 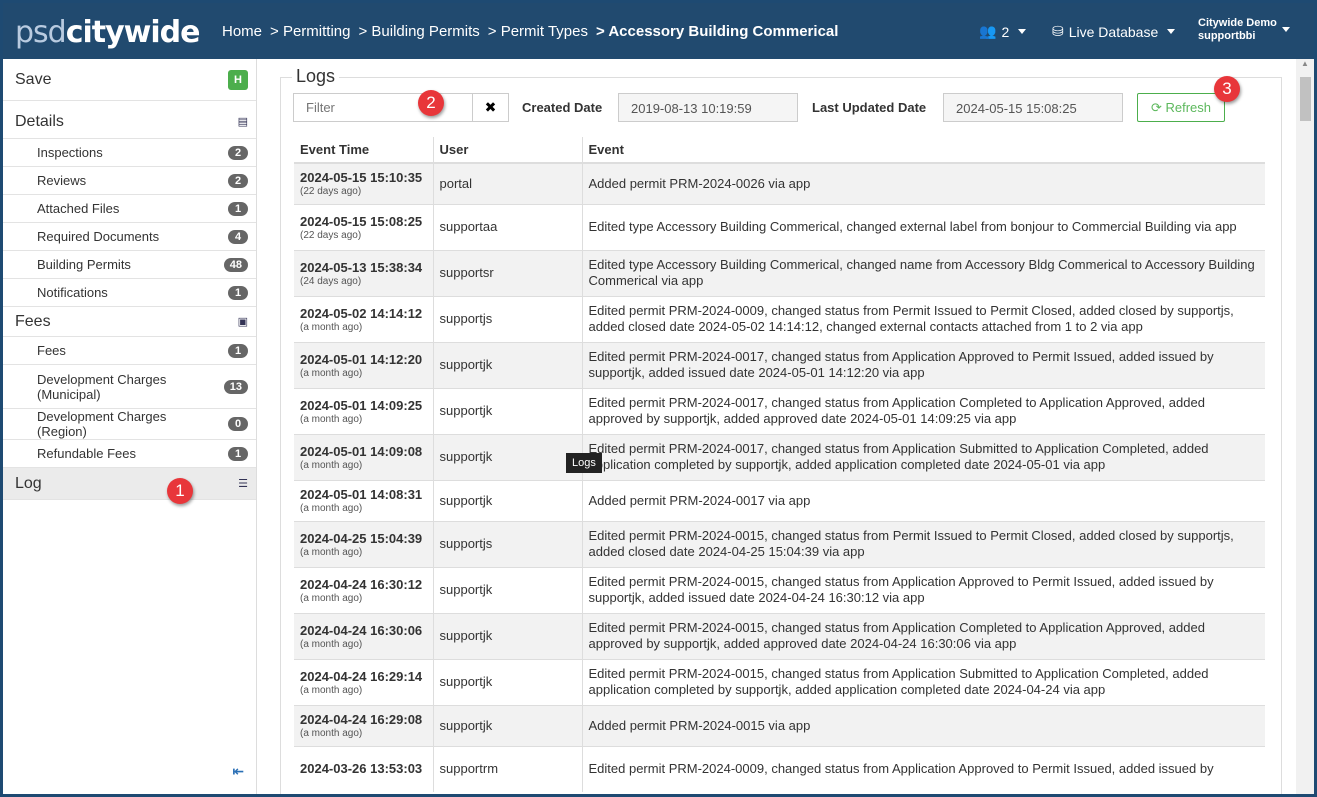 I want to click on sidebar-section-fees: Fees ▣, so click(x=129, y=322).